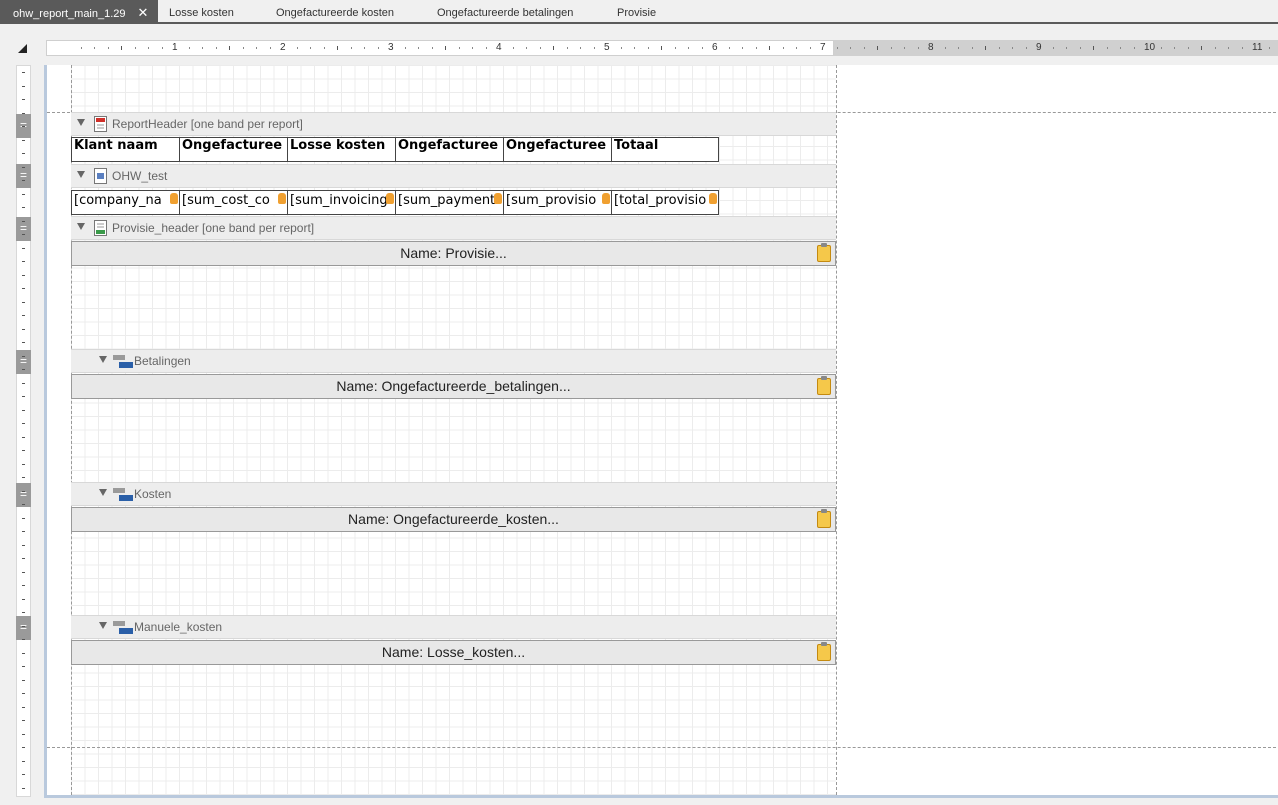  What do you see at coordinates (505, 11) in the screenshot?
I see `tab-ongefactureerde-betalingen: Ongefactureerde betalingen` at bounding box center [505, 11].